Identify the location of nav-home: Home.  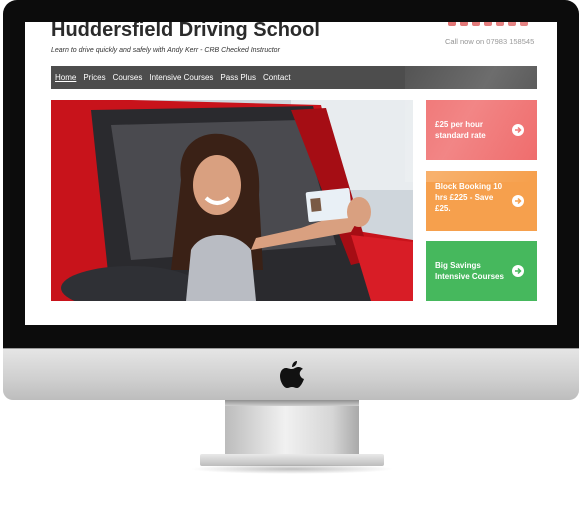
(65, 77).